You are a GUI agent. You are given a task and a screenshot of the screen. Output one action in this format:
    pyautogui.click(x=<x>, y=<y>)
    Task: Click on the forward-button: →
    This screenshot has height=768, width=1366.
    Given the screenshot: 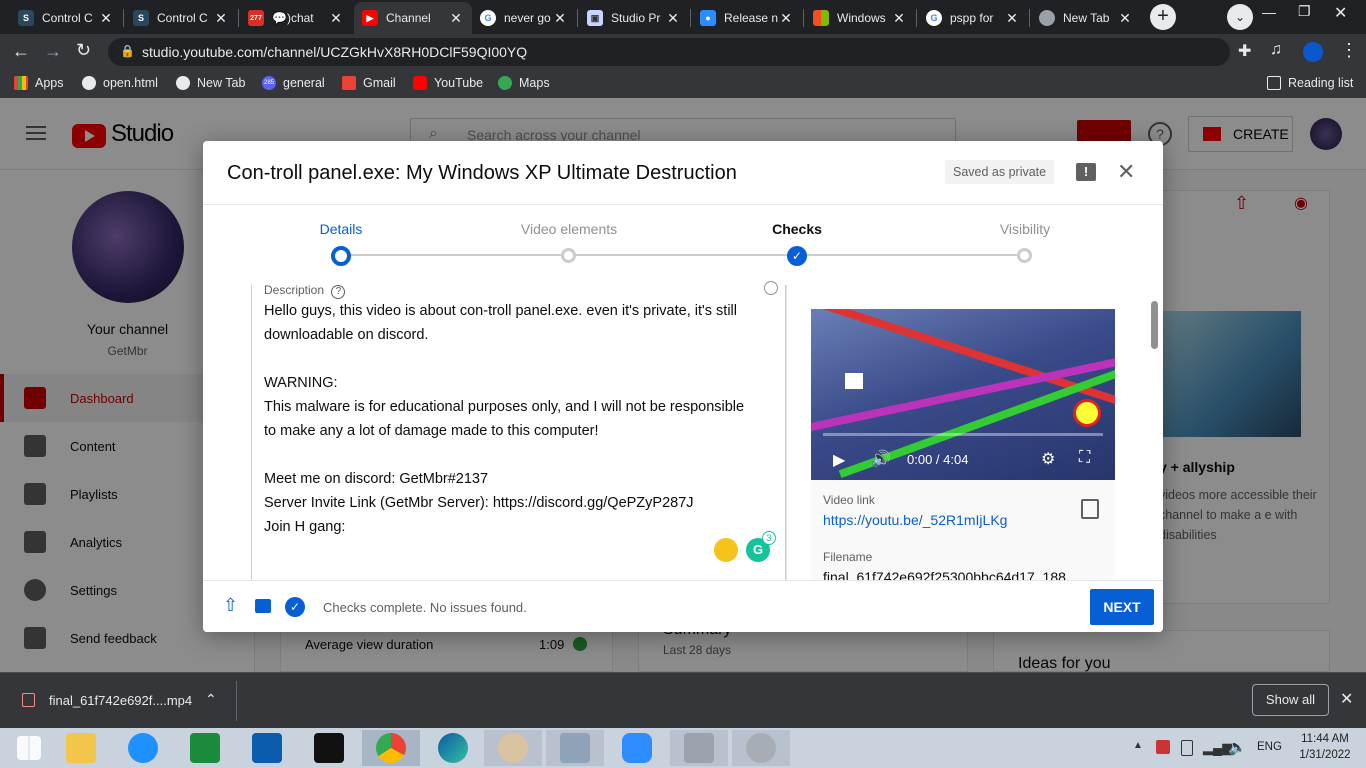 What is the action you would take?
    pyautogui.click(x=53, y=51)
    